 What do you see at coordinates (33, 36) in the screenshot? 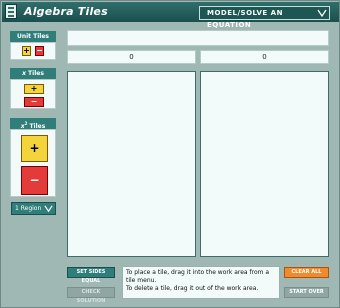
I see `unit-tiles-header: Unit Tiles` at bounding box center [33, 36].